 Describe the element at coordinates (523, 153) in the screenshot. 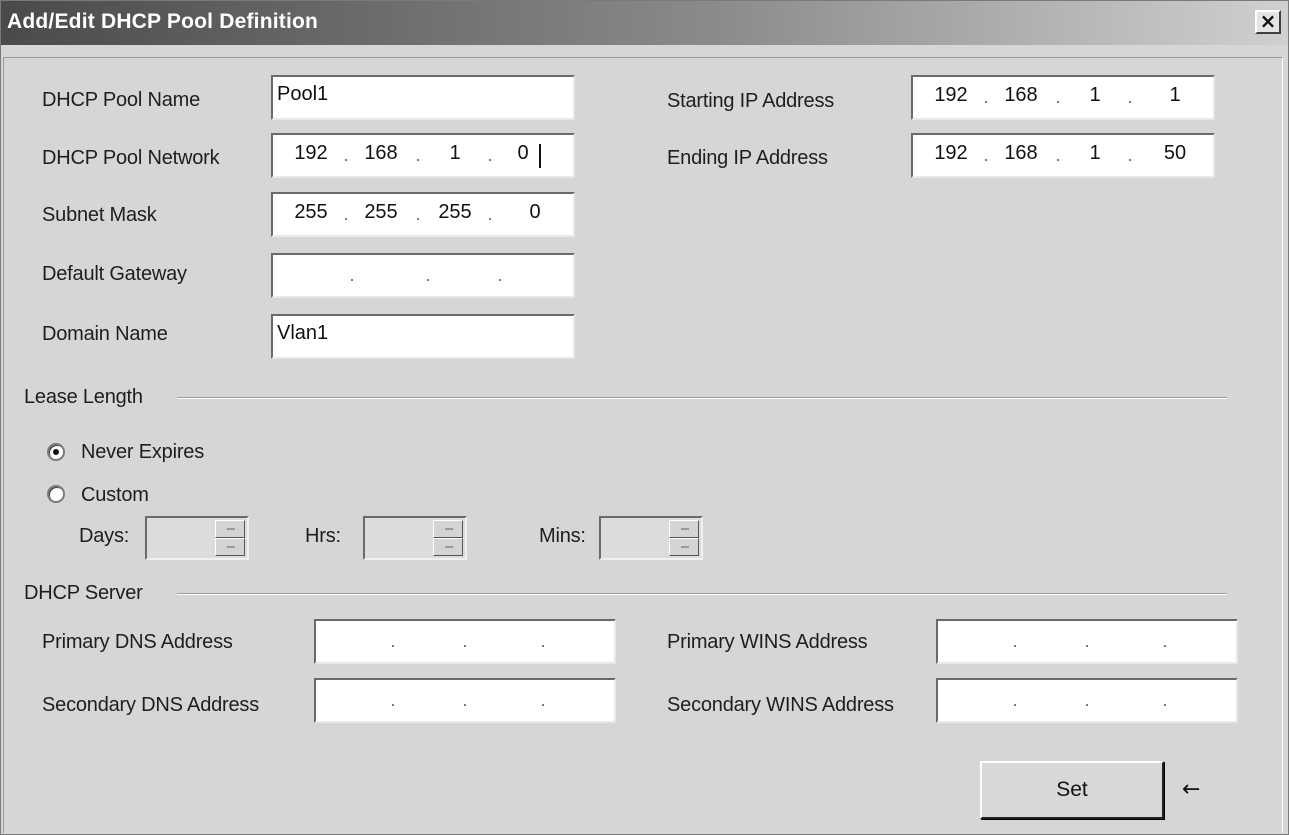

I see `pool-network-octet-4: 0` at that location.